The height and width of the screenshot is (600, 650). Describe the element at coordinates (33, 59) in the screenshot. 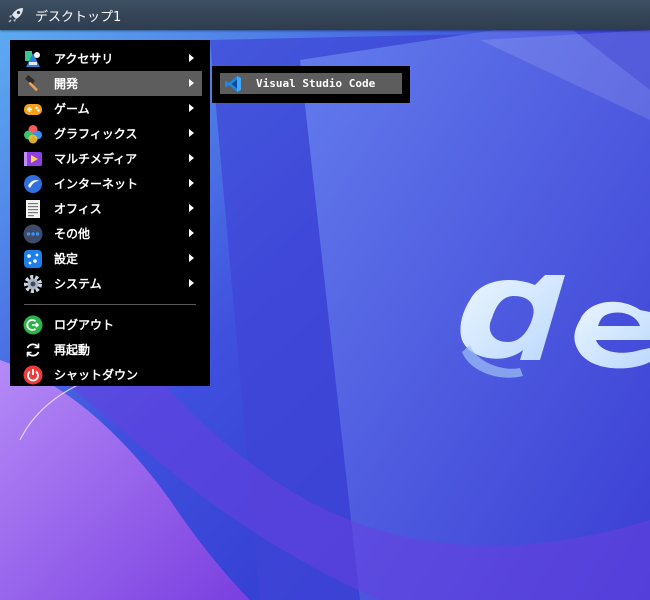

I see `accessories-icon` at that location.